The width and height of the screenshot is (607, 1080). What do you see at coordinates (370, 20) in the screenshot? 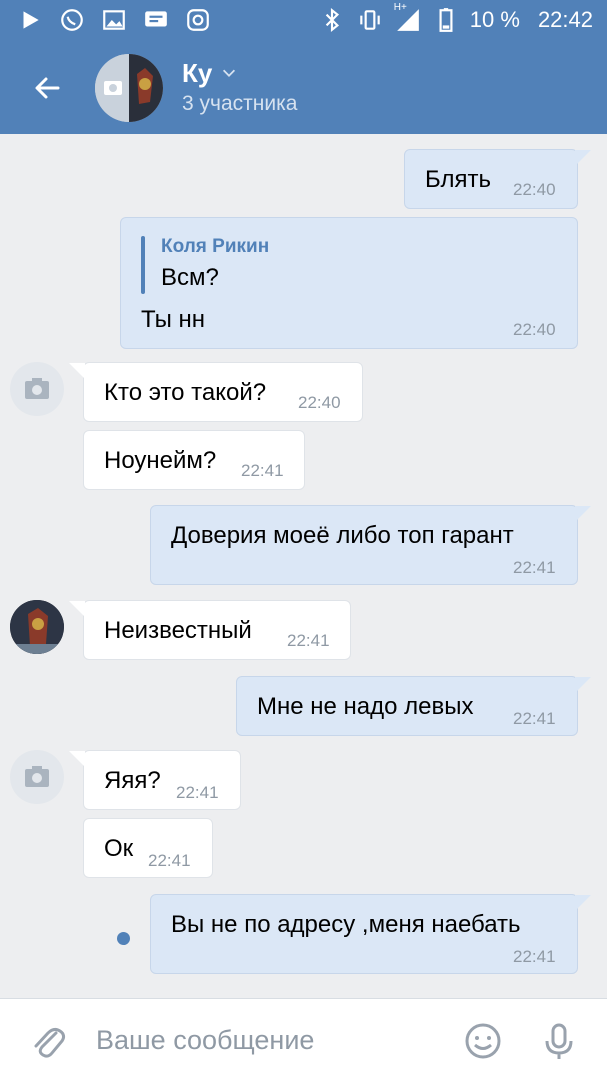
I see `vibrate-icon` at bounding box center [370, 20].